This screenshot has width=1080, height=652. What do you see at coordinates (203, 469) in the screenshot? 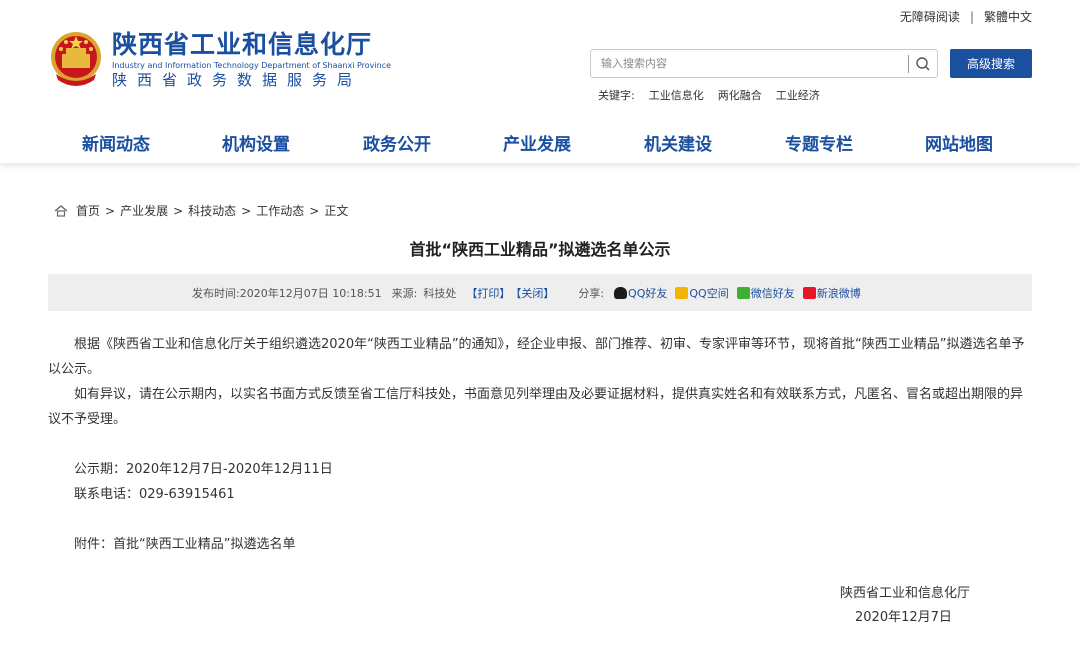
I see `publicity-period: 公示期：2020年12月7日-2020年12月11日` at bounding box center [203, 469].